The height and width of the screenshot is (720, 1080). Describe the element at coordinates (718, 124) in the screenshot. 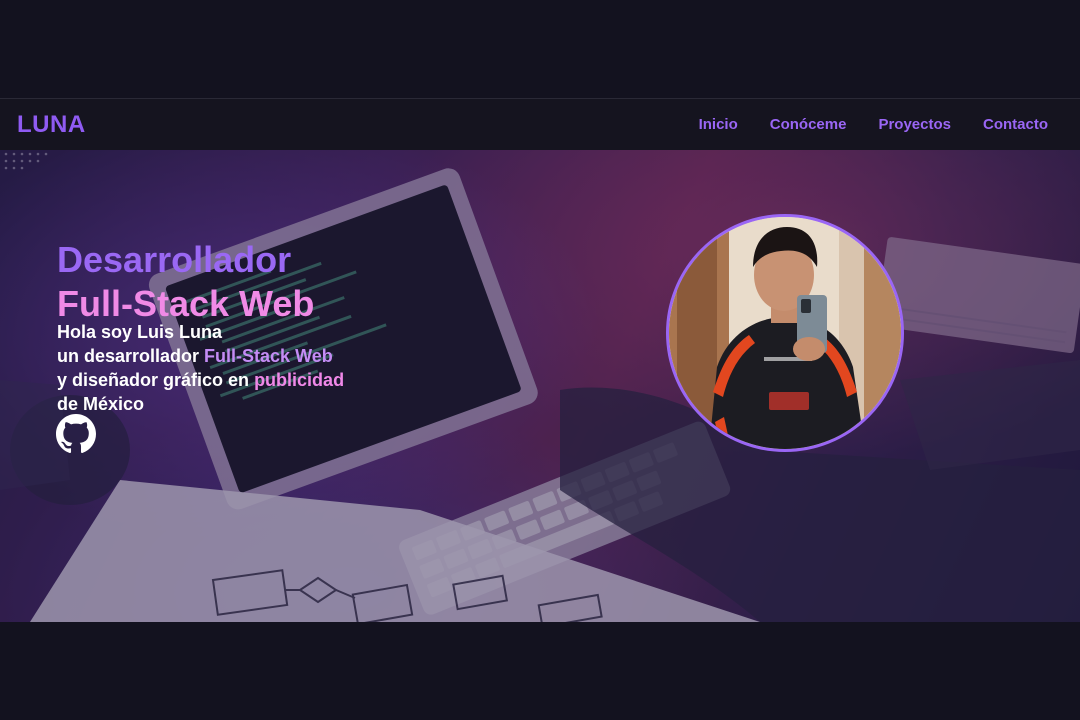

I see `nav-link-inicio: Inicio` at that location.